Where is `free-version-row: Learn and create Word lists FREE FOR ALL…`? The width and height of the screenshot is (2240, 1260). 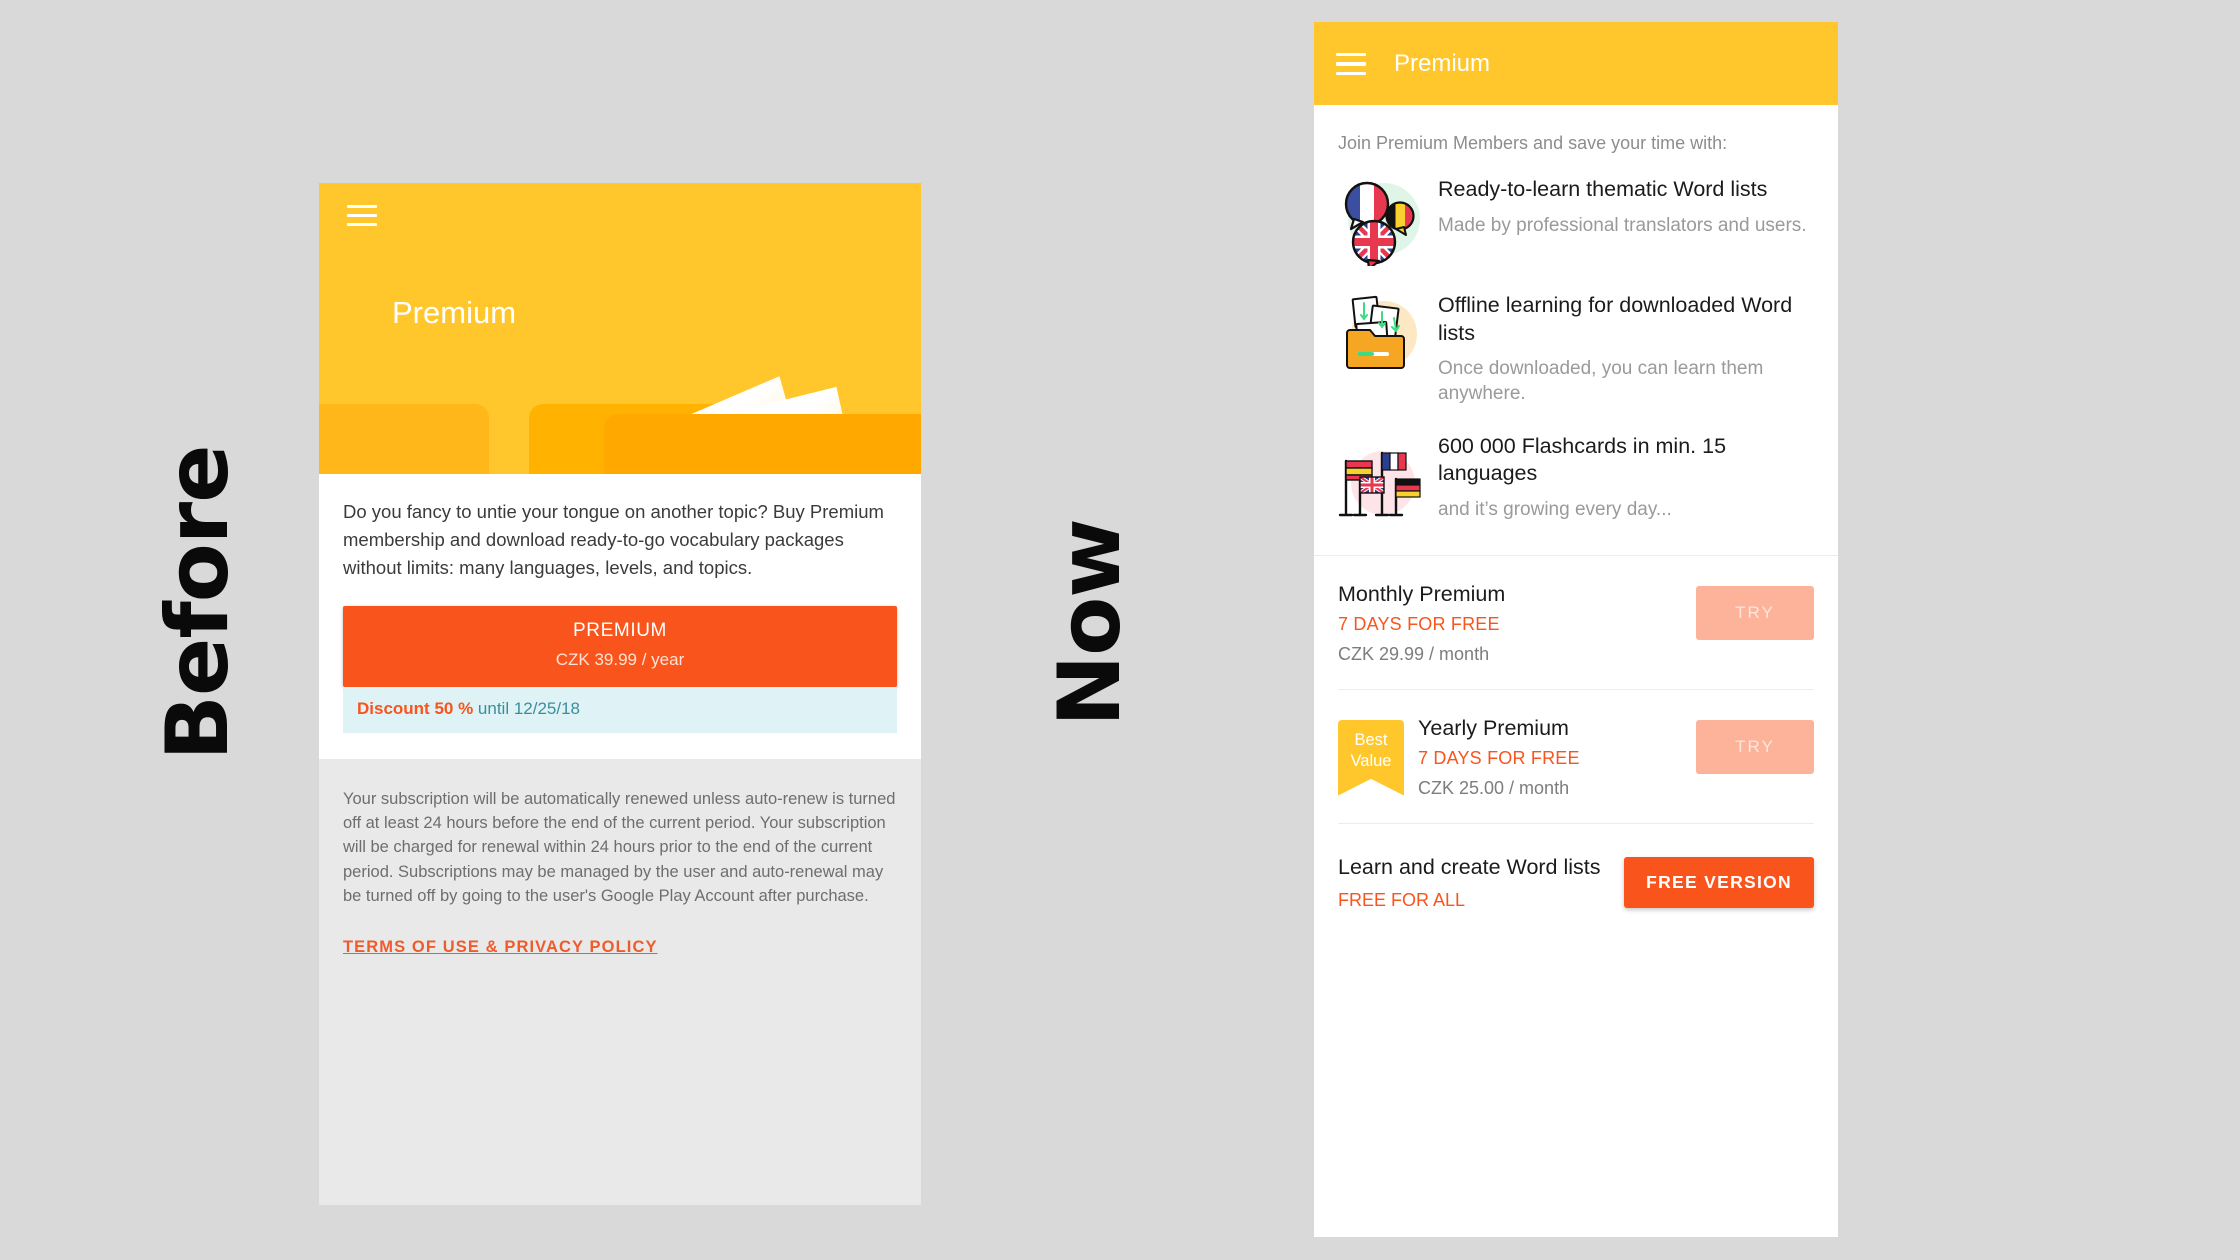
free-version-row: Learn and create Word lists FREE FOR ALL… is located at coordinates (1576, 882).